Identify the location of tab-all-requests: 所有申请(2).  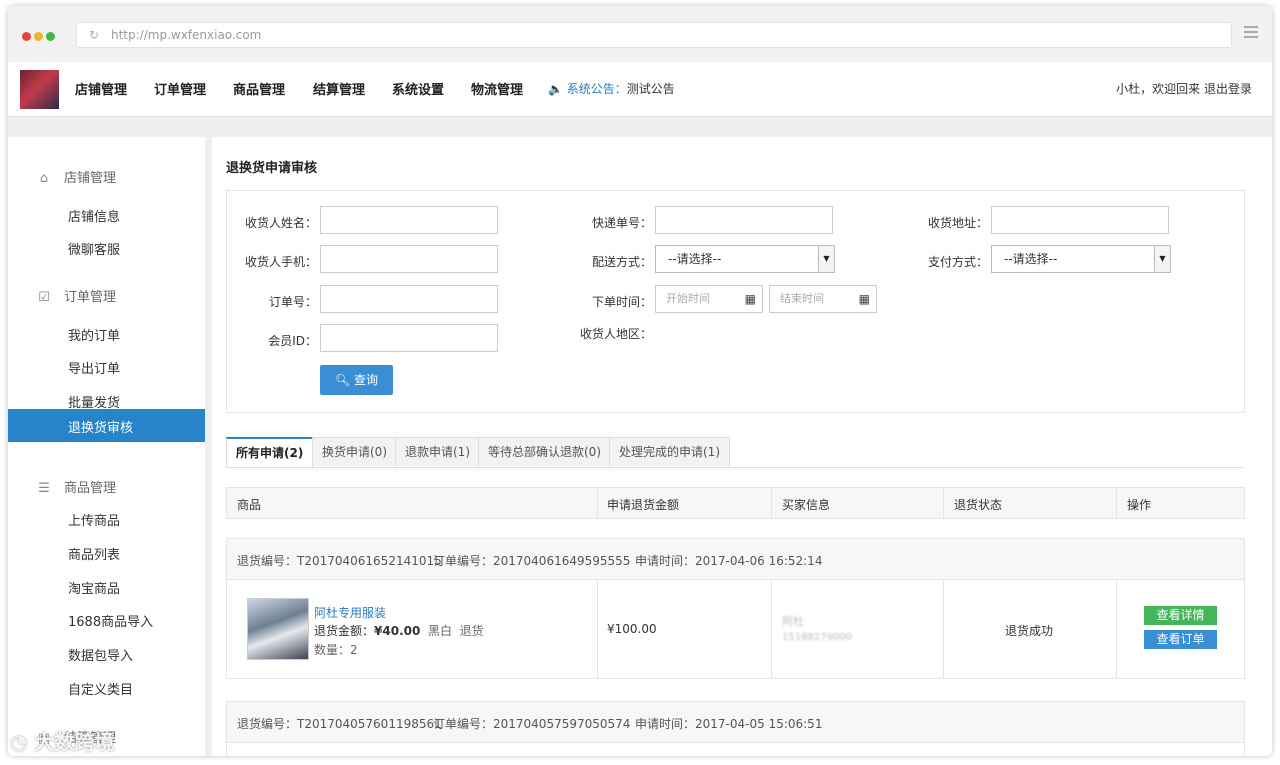
(270, 452).